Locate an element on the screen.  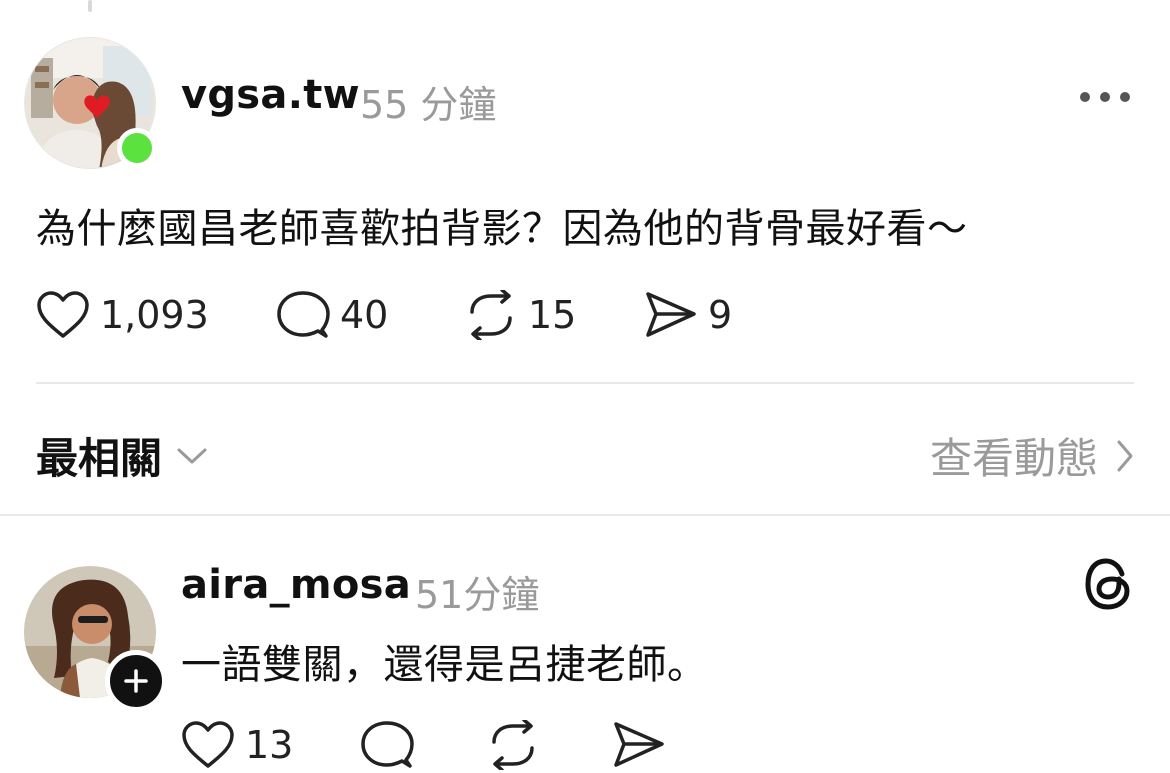
more-icon is located at coordinates (1106, 97).